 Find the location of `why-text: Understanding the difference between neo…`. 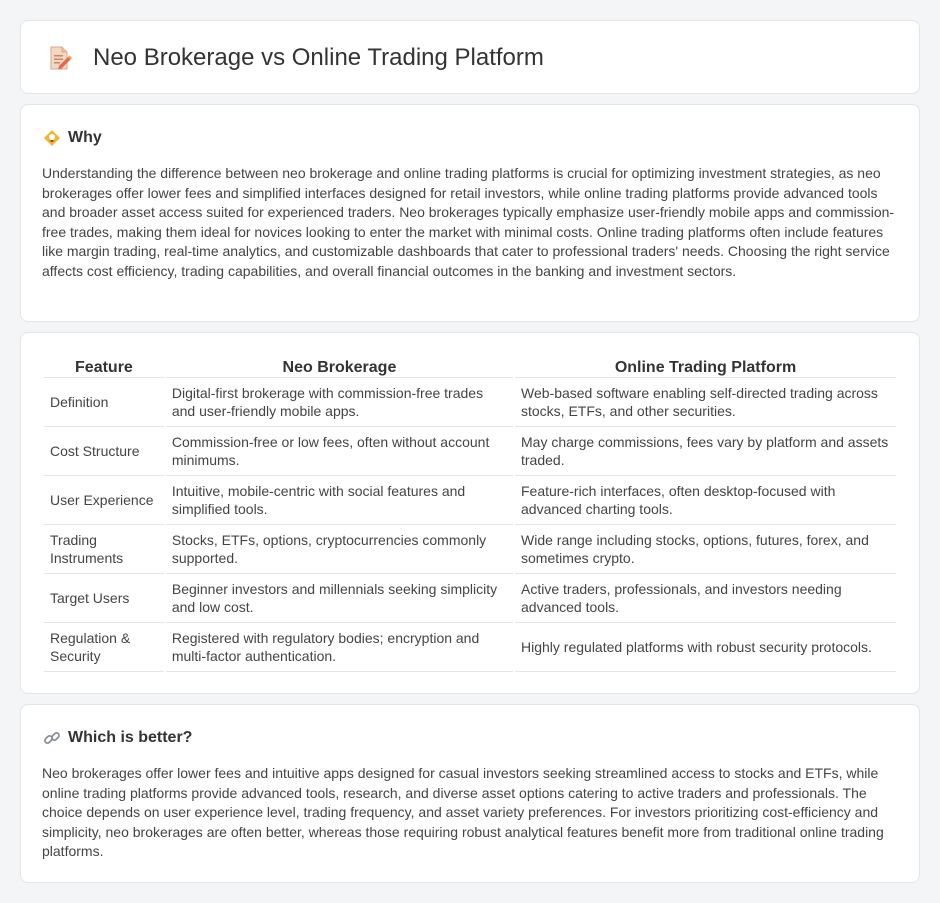

why-text: Understanding the difference between neo… is located at coordinates (468, 222).